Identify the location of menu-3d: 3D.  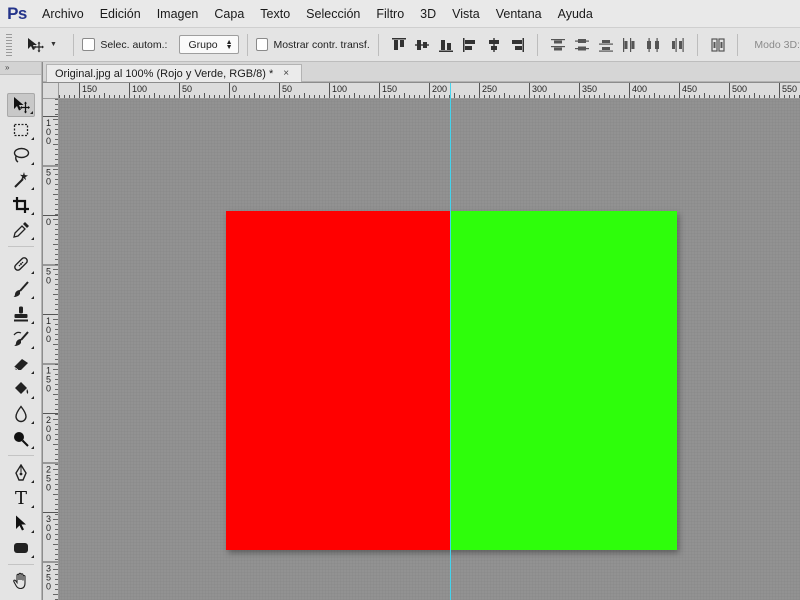
(428, 14).